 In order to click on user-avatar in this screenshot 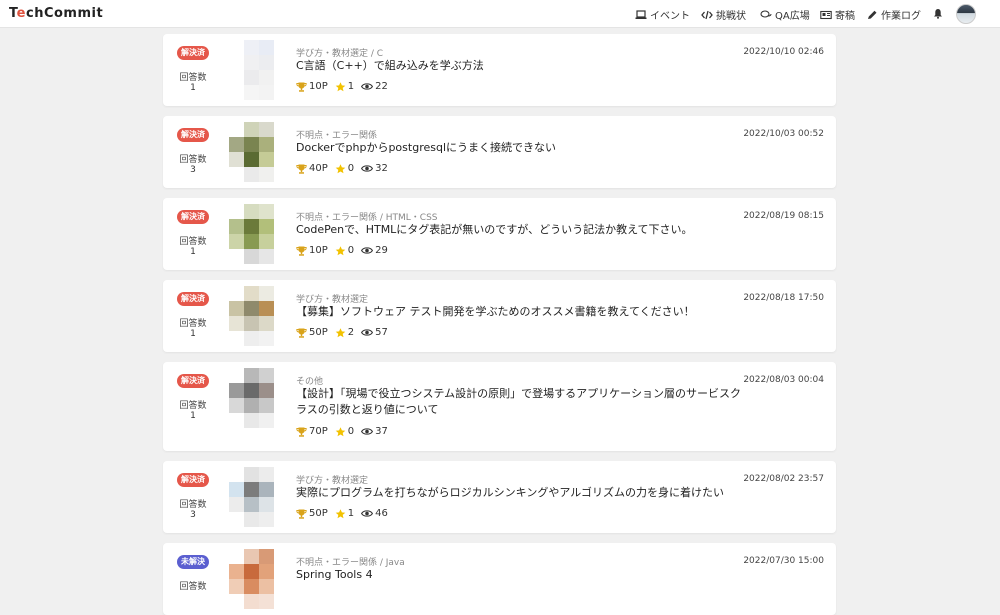, I will do `click(966, 14)`.